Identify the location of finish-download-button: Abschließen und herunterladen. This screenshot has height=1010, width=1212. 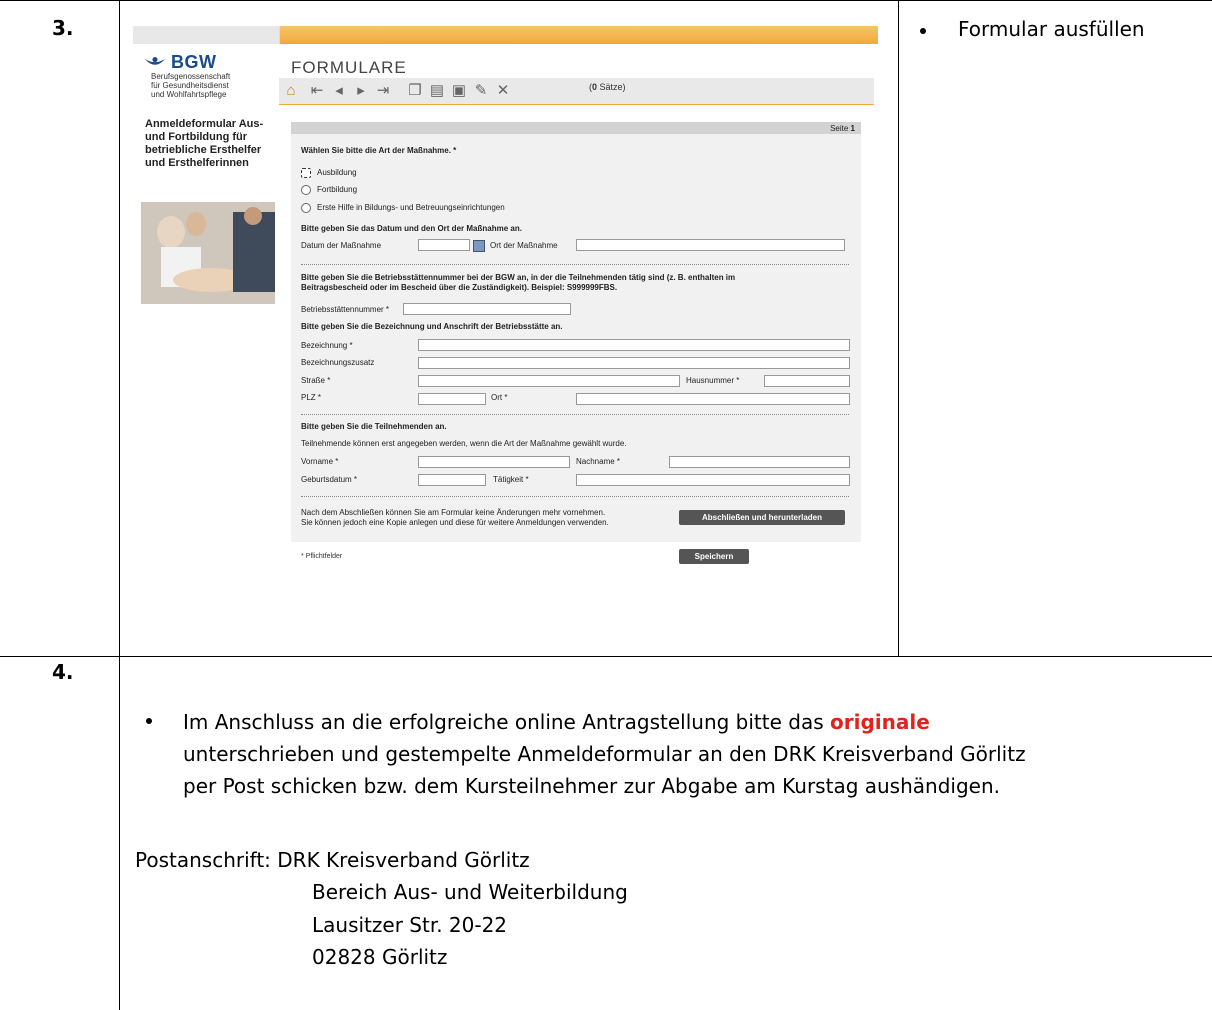
(762, 517).